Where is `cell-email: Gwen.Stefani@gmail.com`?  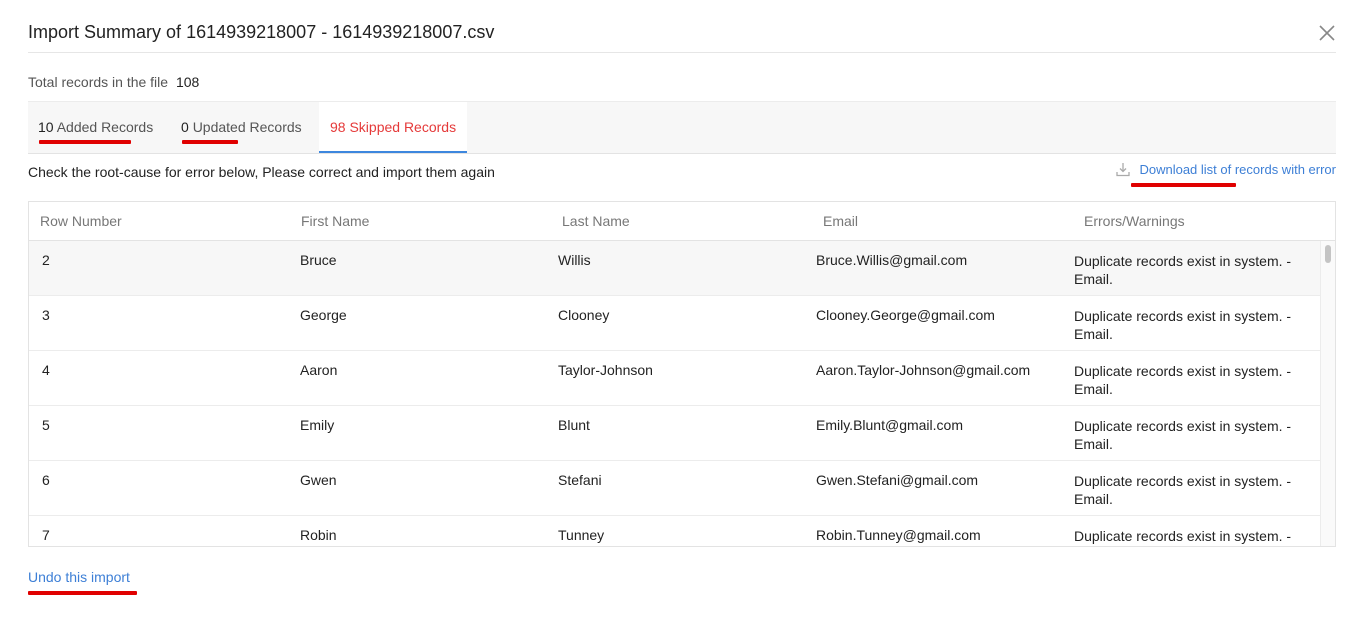 cell-email: Gwen.Stefani@gmail.com is located at coordinates (897, 480).